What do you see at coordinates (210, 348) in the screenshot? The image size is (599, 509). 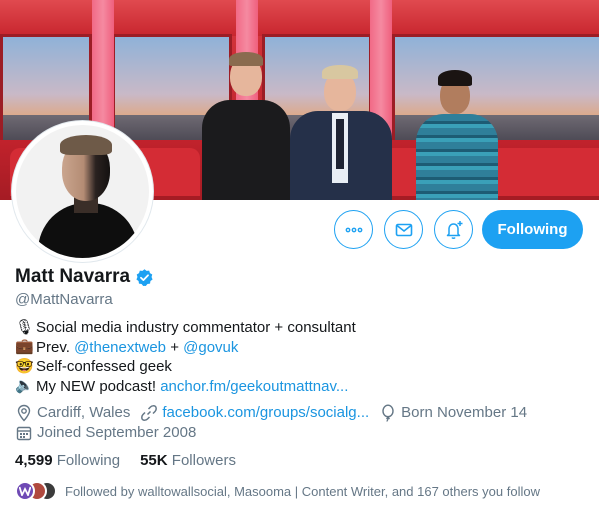 I see `mention-link-govuk: @govuk` at bounding box center [210, 348].